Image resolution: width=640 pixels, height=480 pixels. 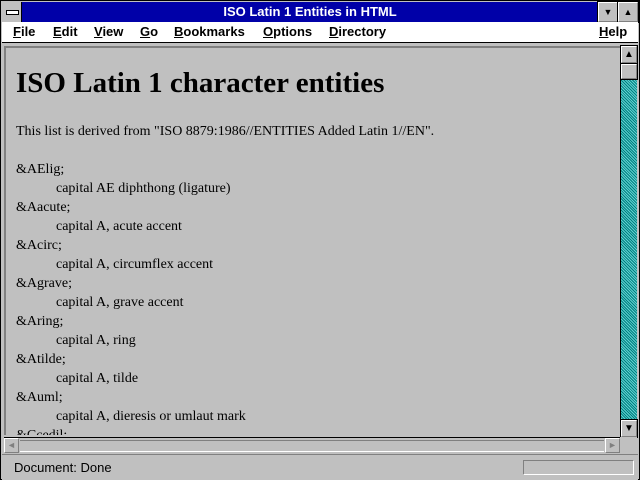 I want to click on arrow-up-icon: ▲, so click(x=629, y=54).